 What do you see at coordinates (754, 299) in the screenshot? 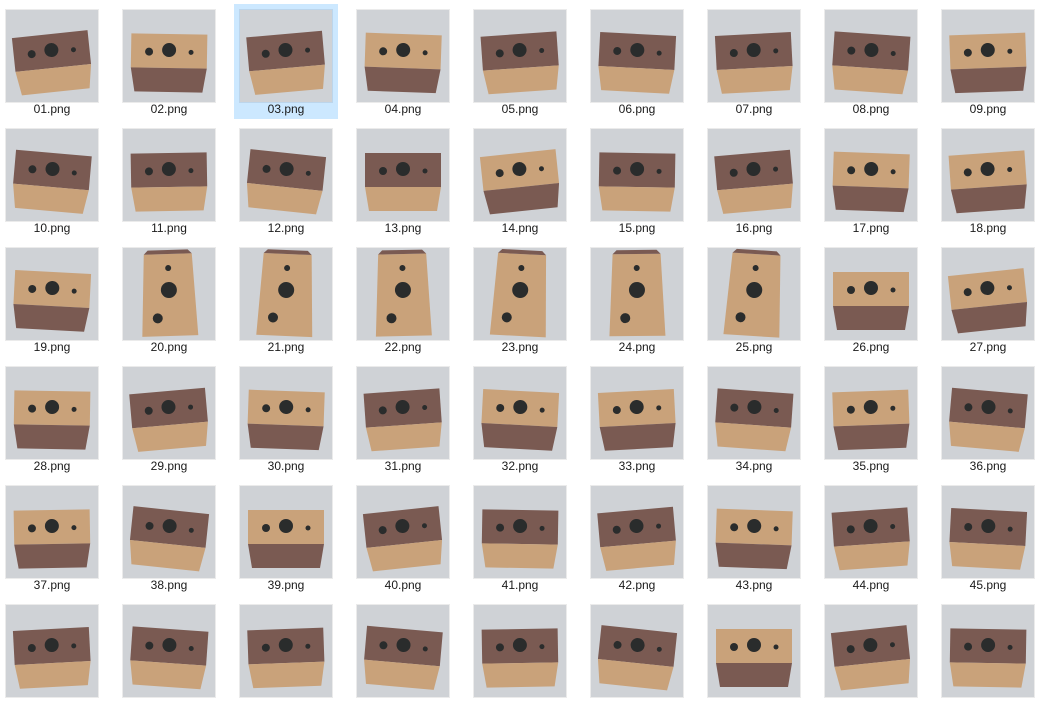
I see `file-item: 25.png` at bounding box center [754, 299].